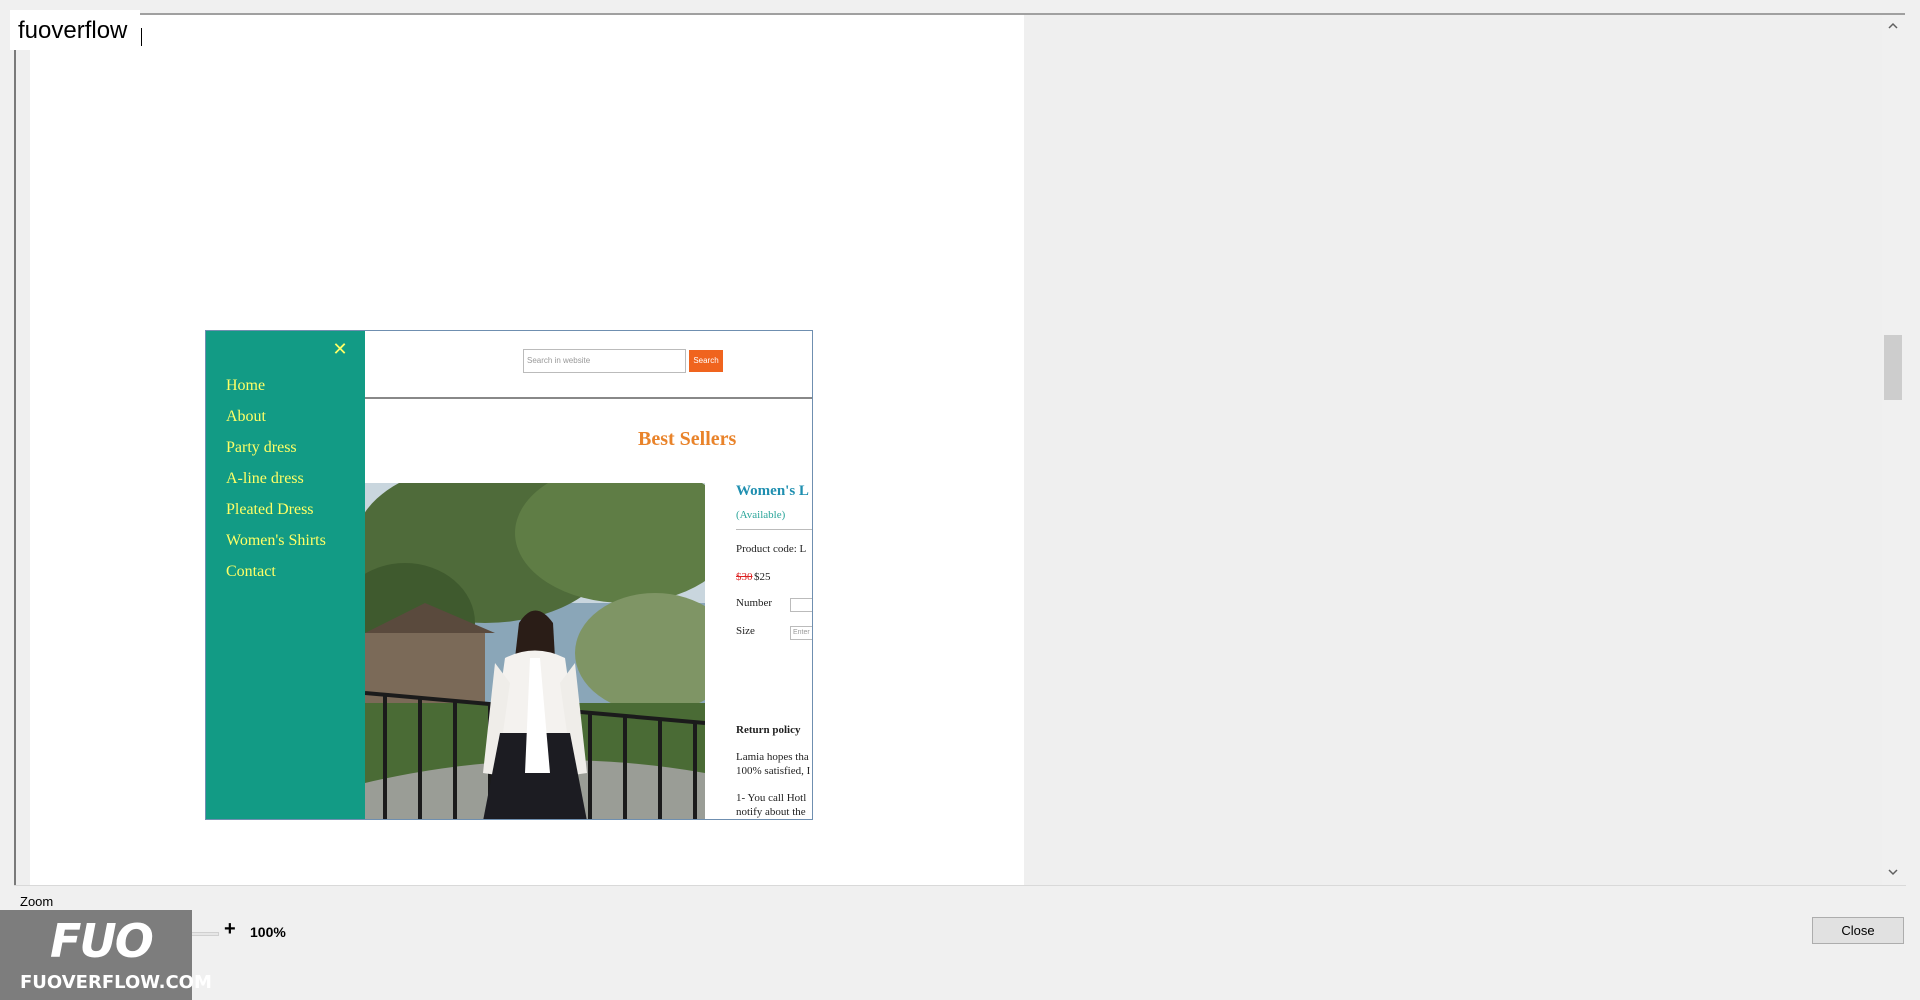 This screenshot has height=1000, width=1920. I want to click on return-policy-text: 1- You call Hotl, so click(771, 798).